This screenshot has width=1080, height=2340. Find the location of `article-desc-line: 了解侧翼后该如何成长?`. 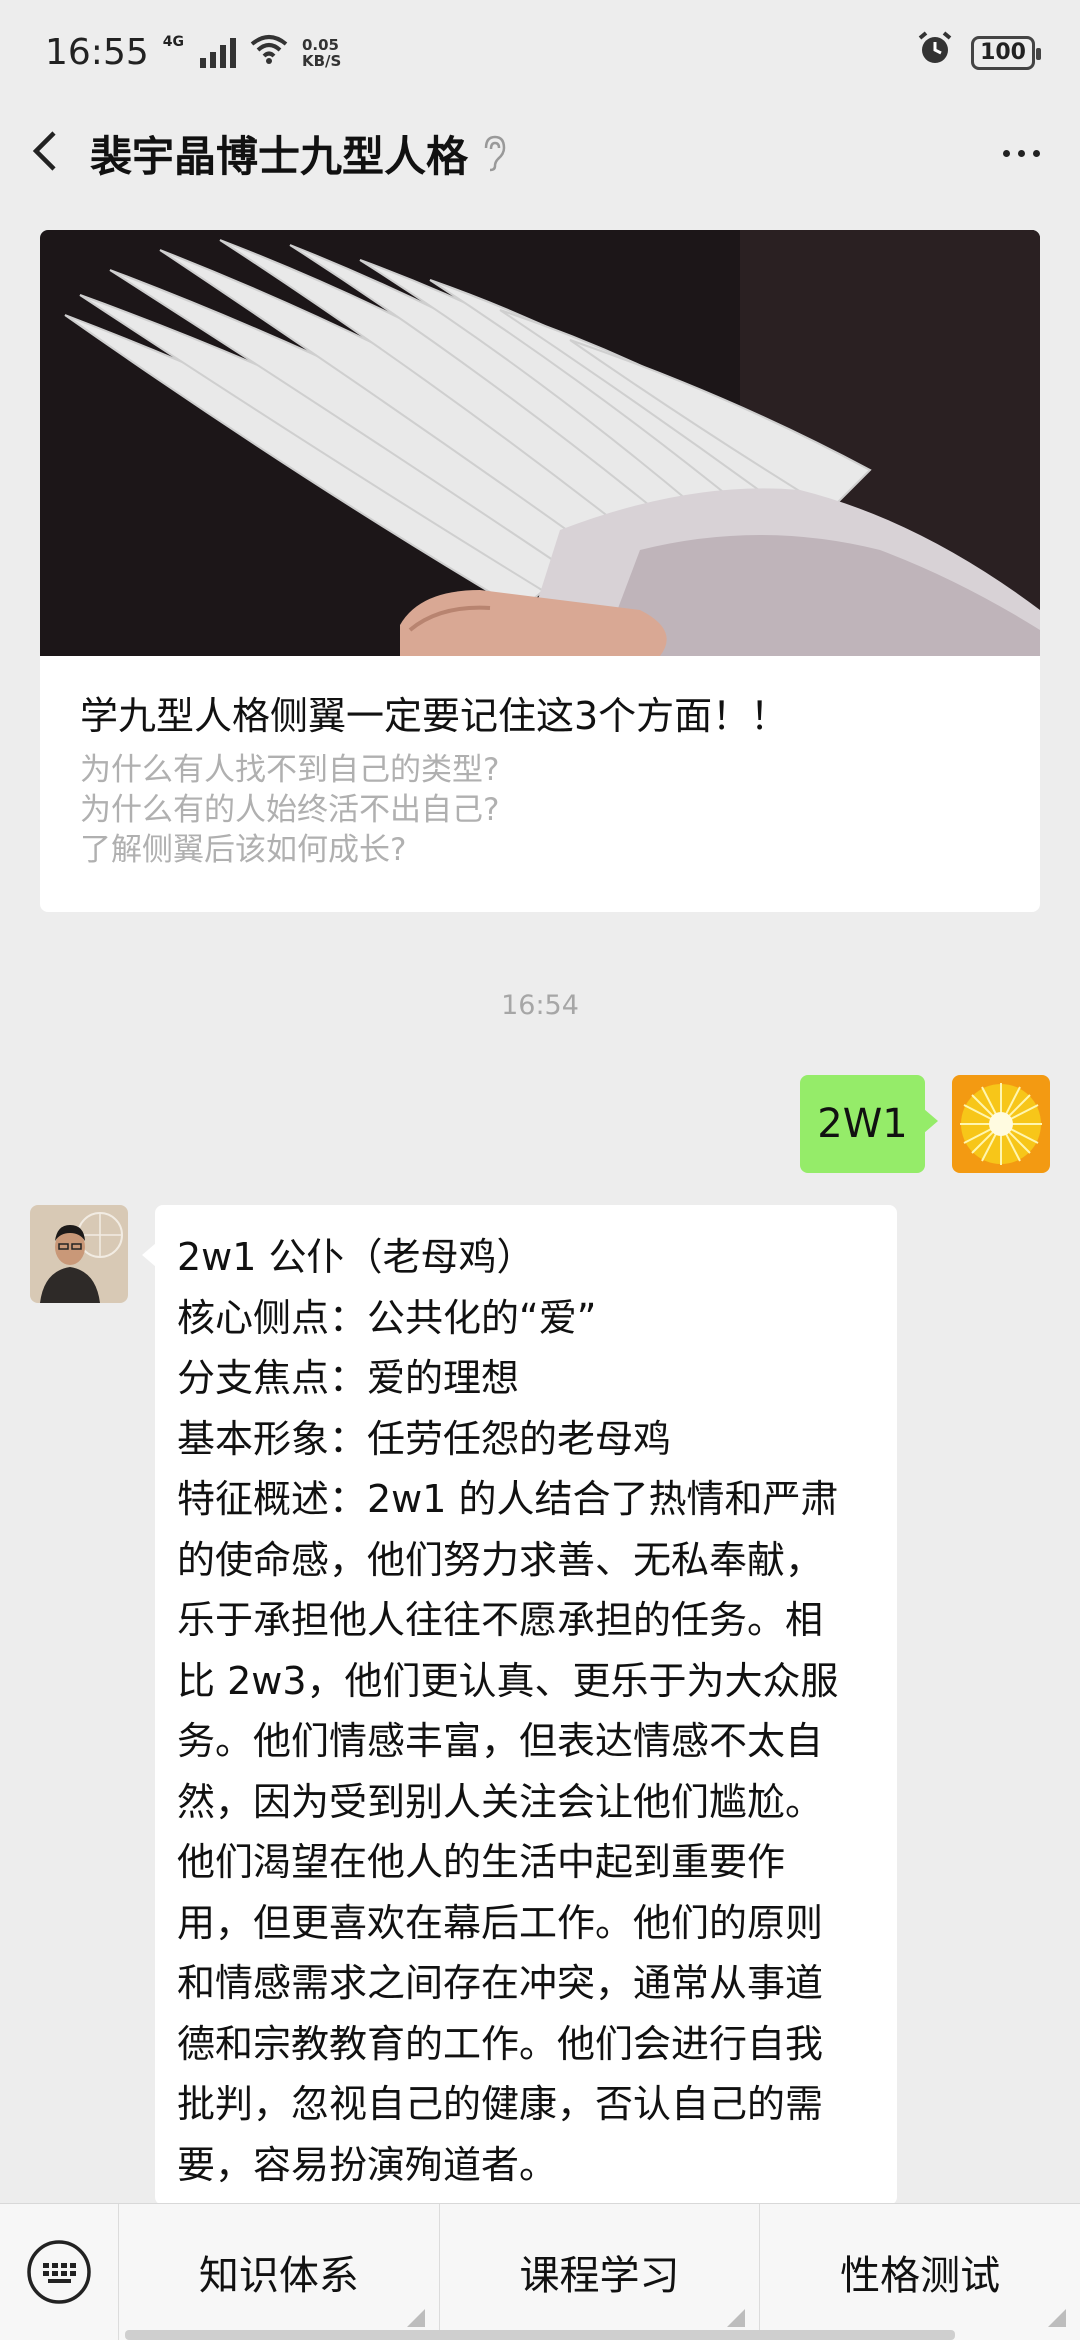

article-desc-line: 了解侧翼后该如何成长? is located at coordinates (243, 850).